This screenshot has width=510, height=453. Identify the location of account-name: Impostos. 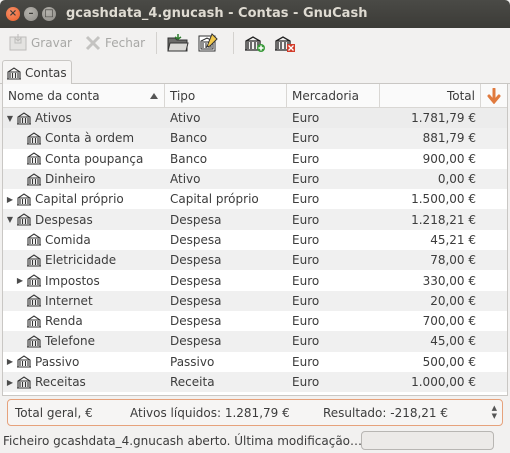
(72, 280).